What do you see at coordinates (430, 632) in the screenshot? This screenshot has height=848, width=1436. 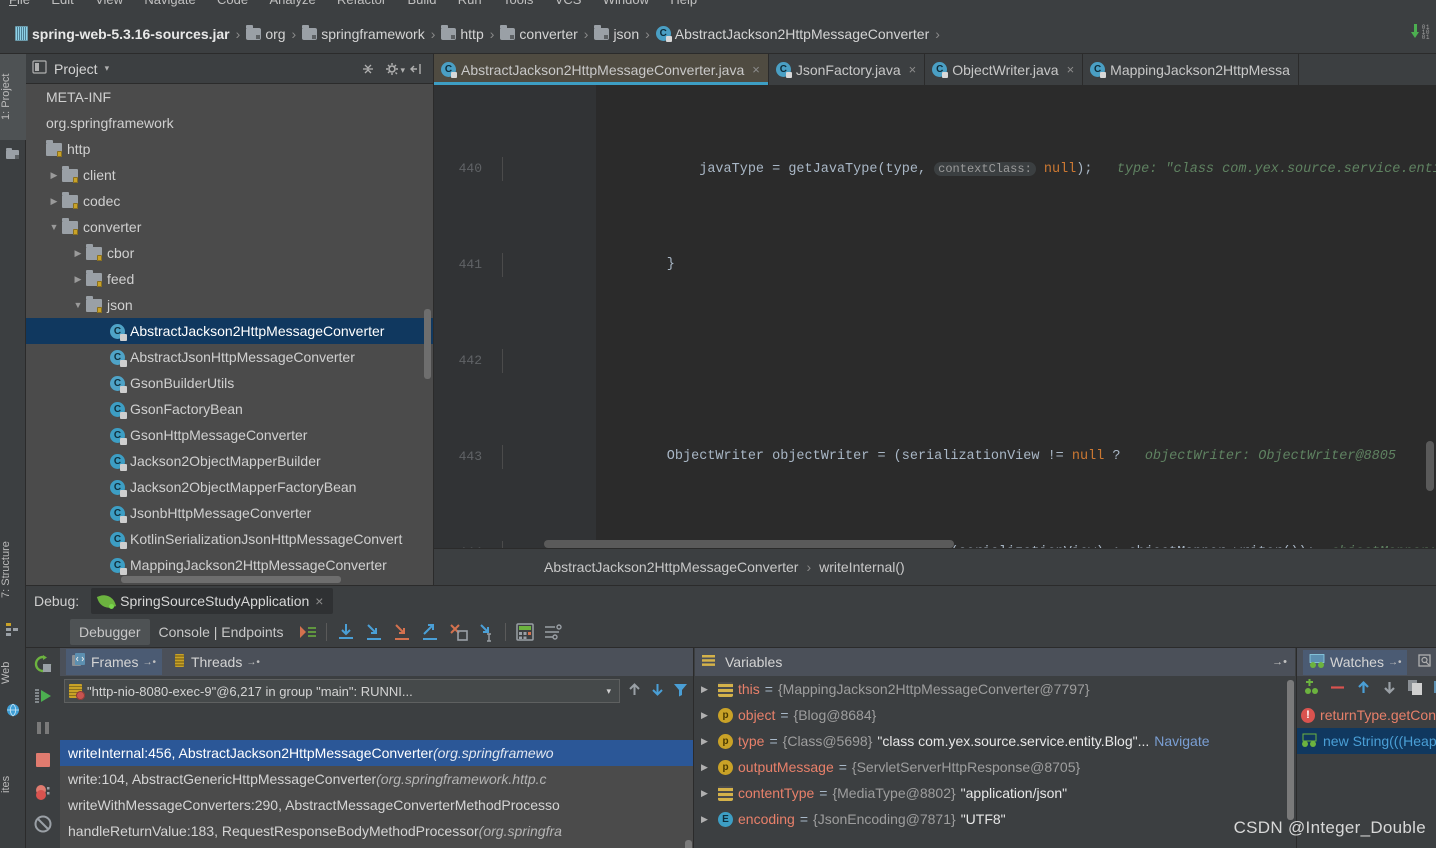 I see `step-out-icon` at bounding box center [430, 632].